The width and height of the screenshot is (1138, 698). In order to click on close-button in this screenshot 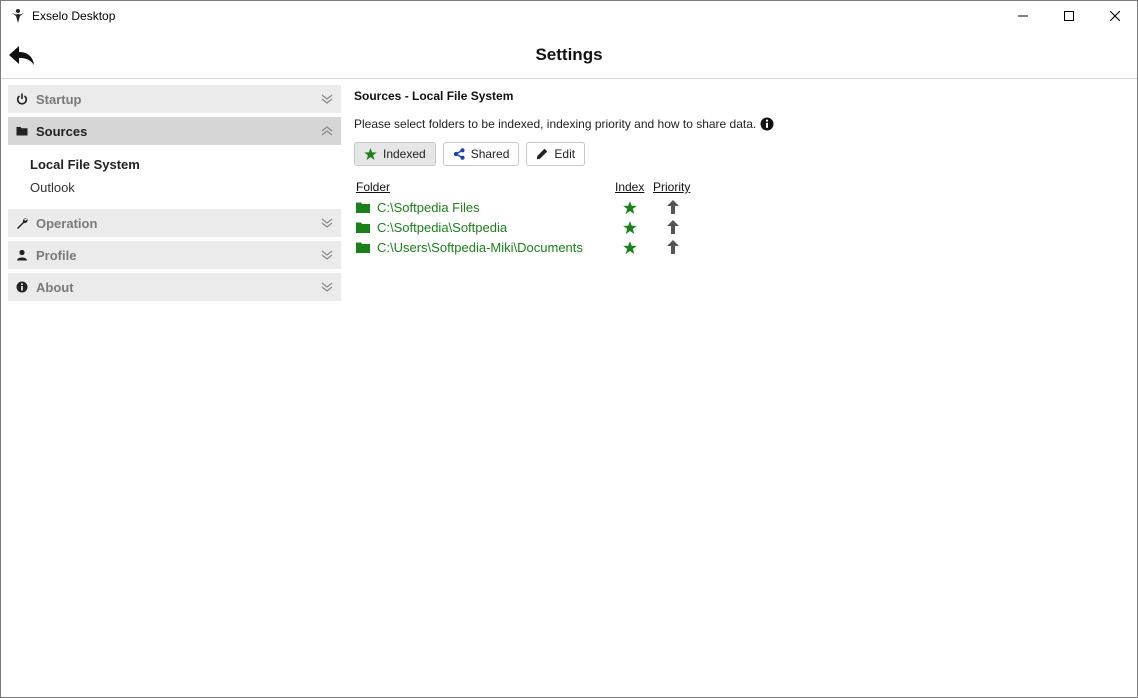, I will do `click(1115, 16)`.